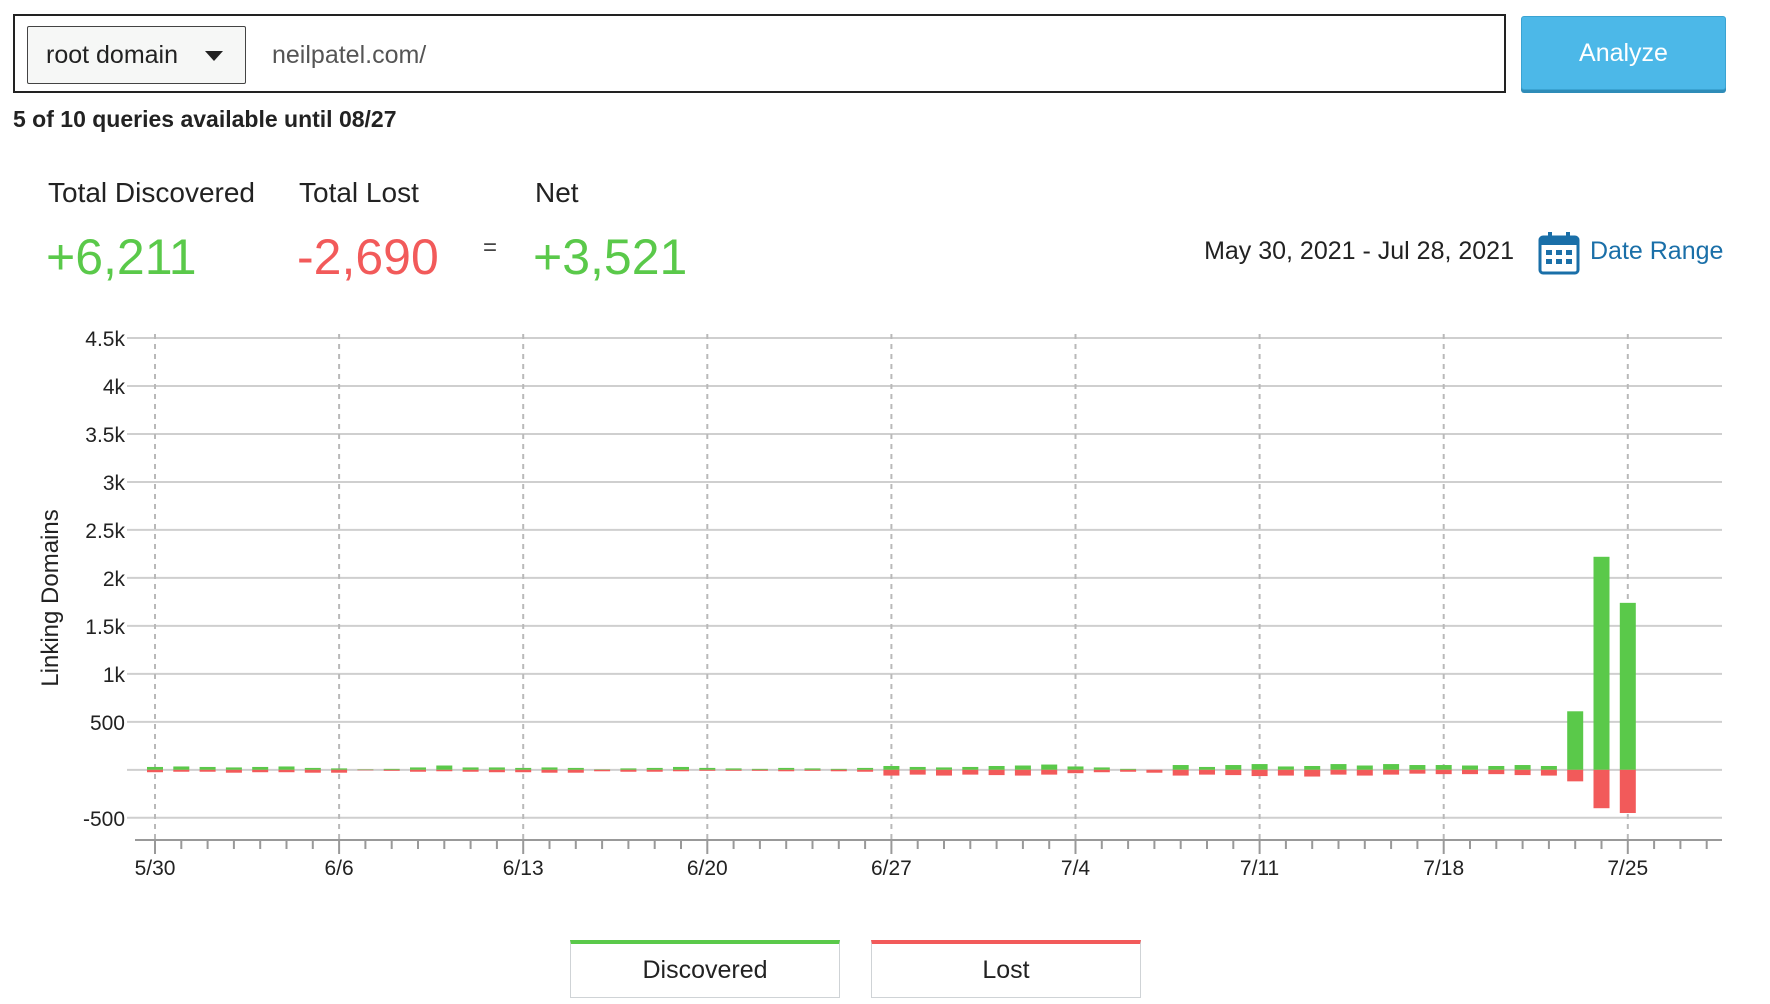  I want to click on equals-sign: =, so click(490, 247).